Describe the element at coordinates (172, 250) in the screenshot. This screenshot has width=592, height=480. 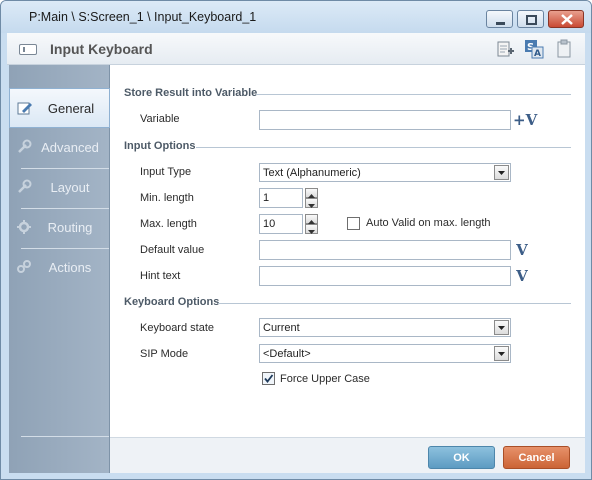
I see `default-value-label: Default value` at that location.